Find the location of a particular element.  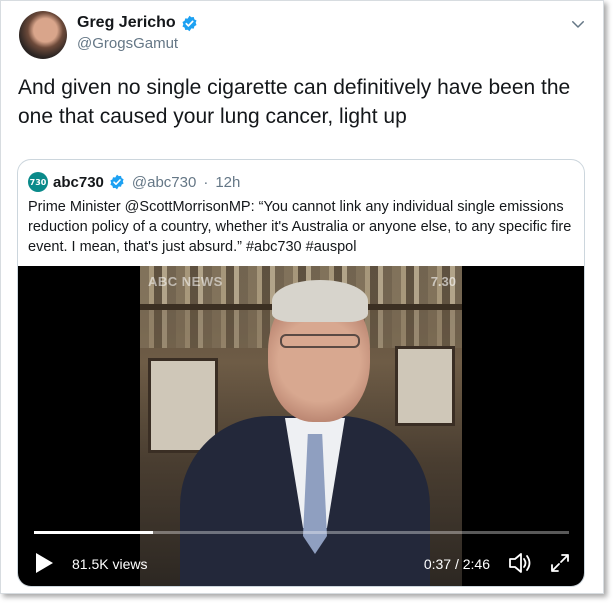

quoted-tweet-header: 730 abc730 @abc730 · 12h is located at coordinates (134, 182).